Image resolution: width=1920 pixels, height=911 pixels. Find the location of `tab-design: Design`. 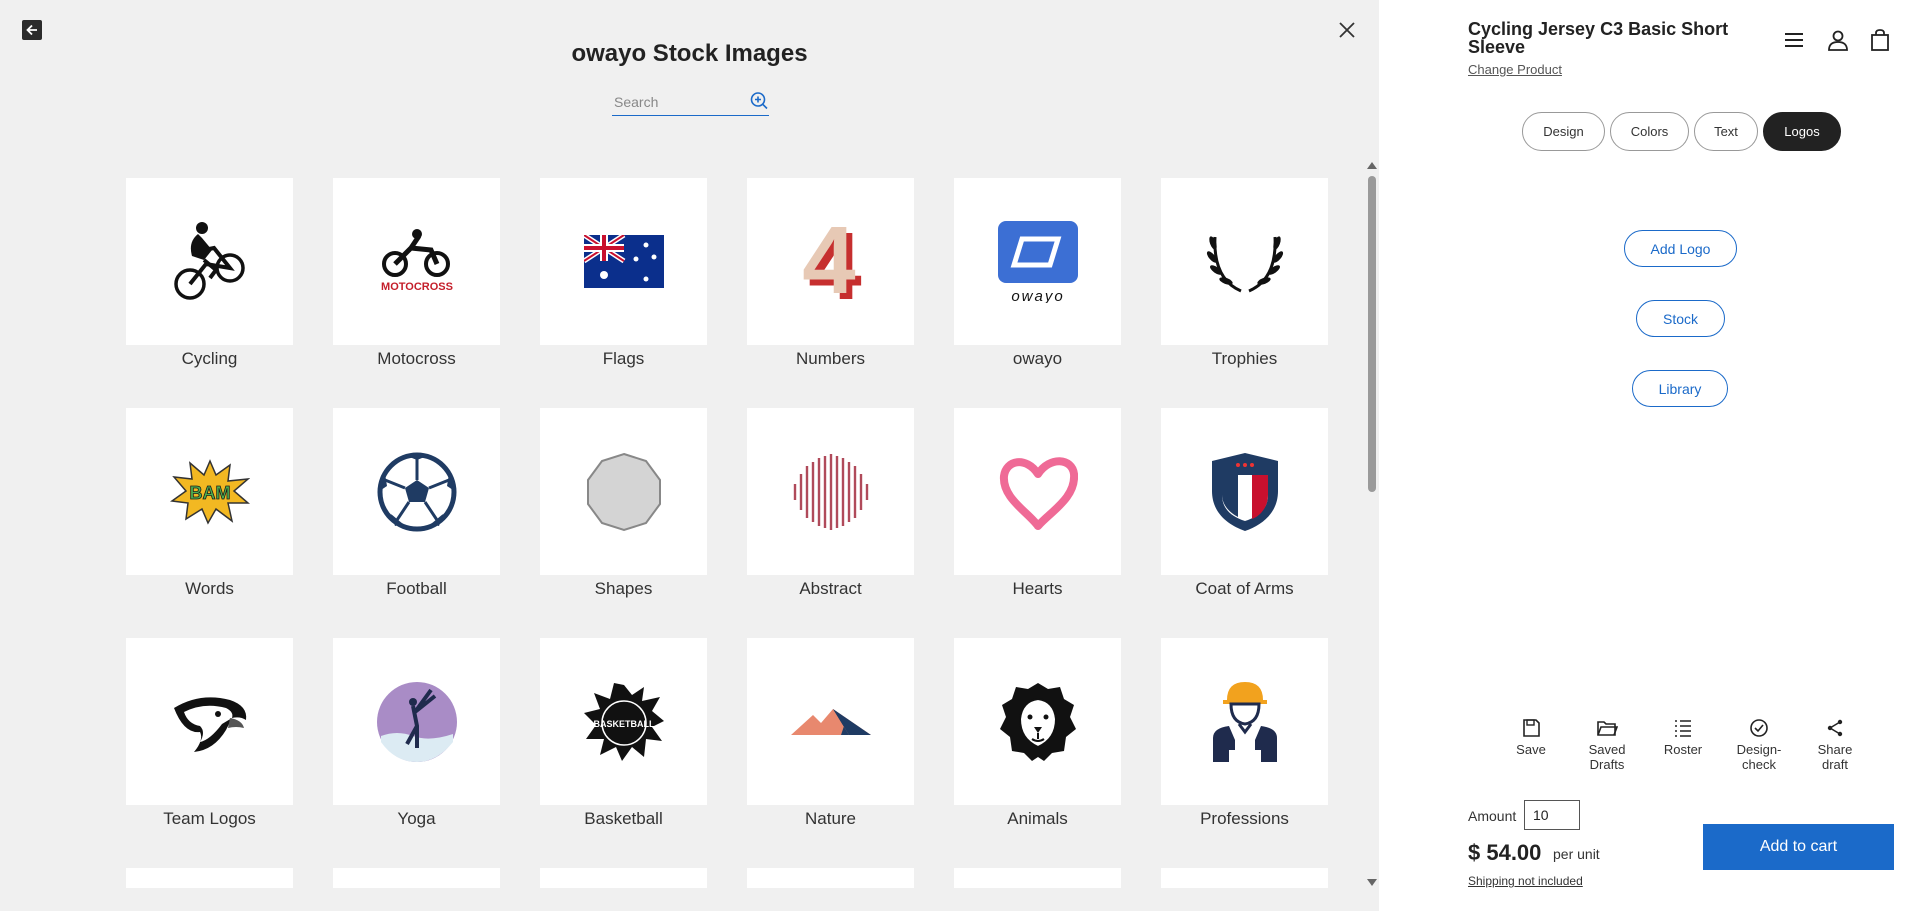

tab-design: Design is located at coordinates (1563, 131).